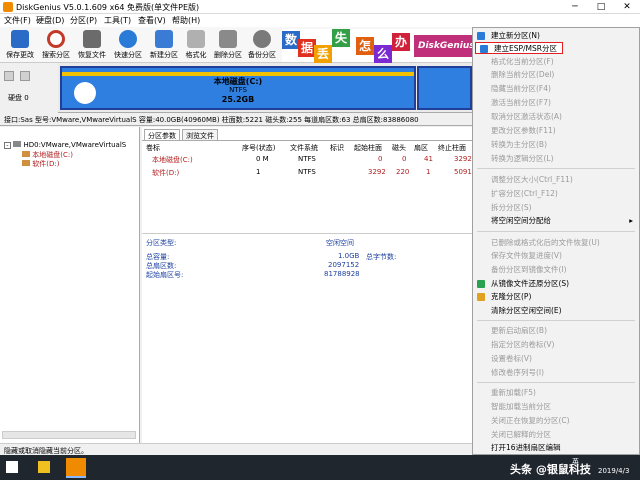 The width and height of the screenshot is (640, 480). I want to click on app-icon, so click(8, 7).